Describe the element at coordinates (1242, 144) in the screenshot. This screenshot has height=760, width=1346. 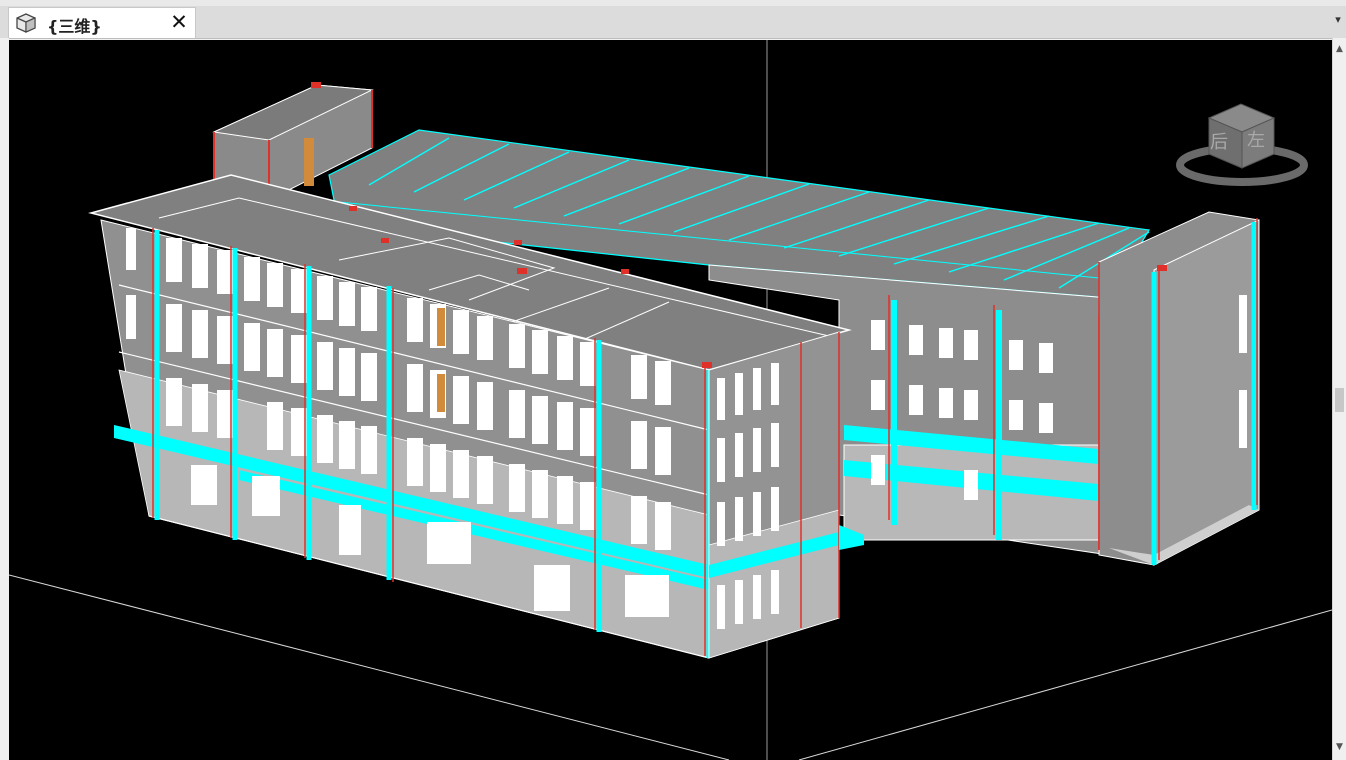
I see `viewcube` at that location.